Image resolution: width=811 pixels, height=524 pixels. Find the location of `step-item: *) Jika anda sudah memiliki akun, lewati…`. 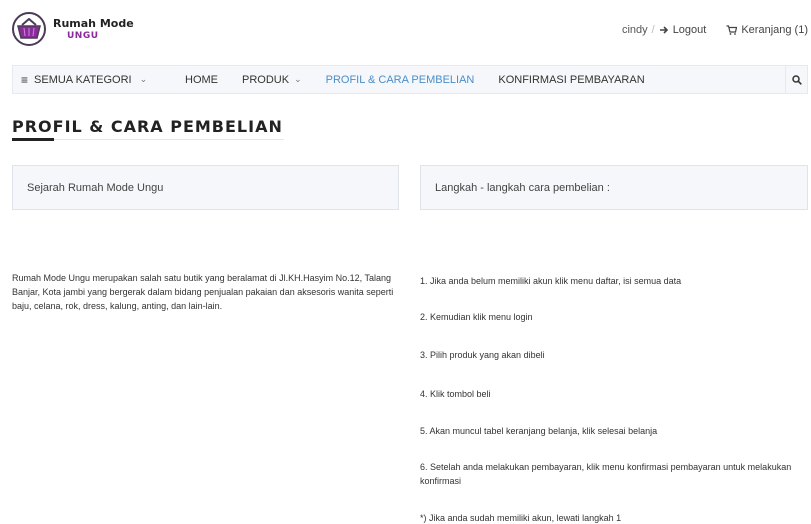

step-item: *) Jika anda sudah memiliki akun, lewati… is located at coordinates (521, 518).